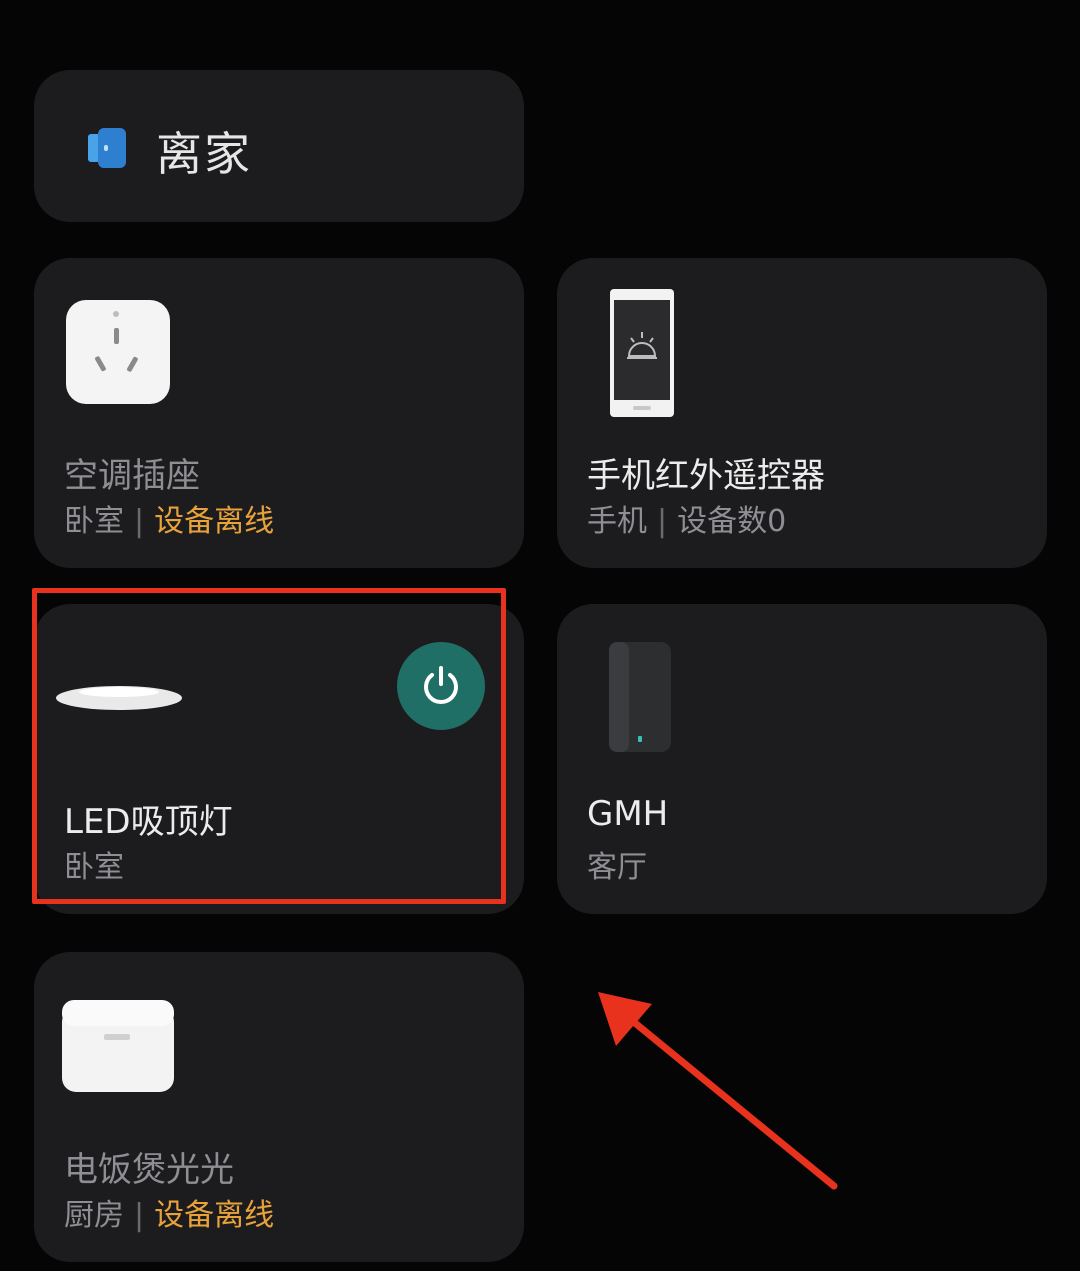 The image size is (1080, 1271). What do you see at coordinates (279, 413) in the screenshot?
I see `device-card-ac-plug: 空调插座 卧室 | 设备离线` at bounding box center [279, 413].